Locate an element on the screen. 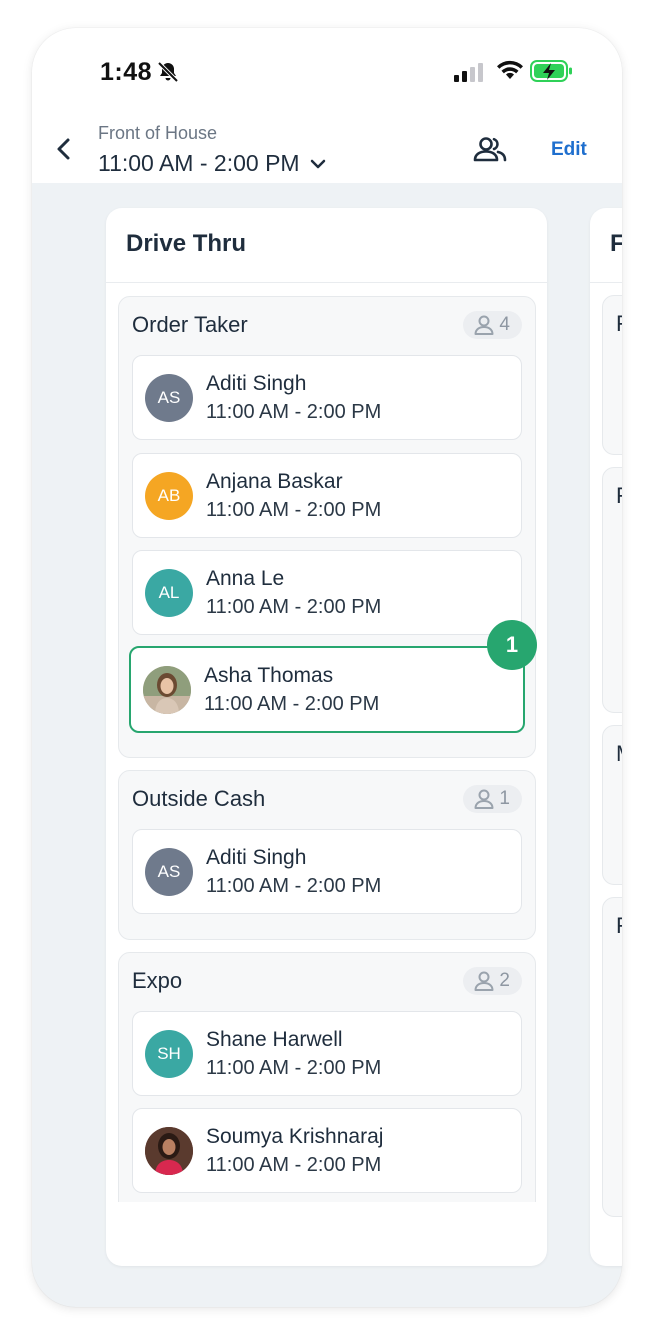 The image size is (654, 1343). employee-card-selected: Asha Thomas 11:00 AM - 2:00 PM 1 is located at coordinates (333, 676).